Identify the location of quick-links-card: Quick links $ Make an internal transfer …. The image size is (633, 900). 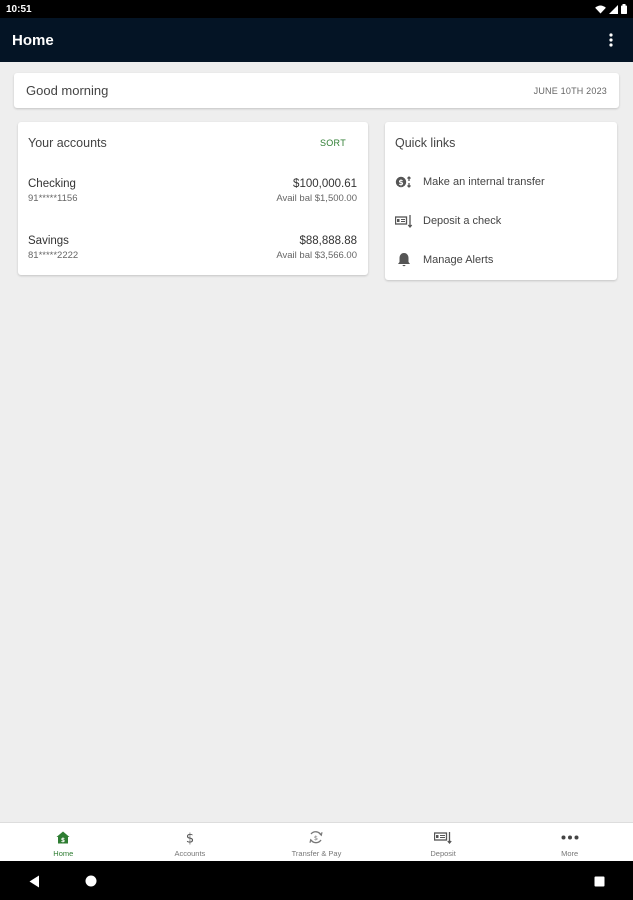
(501, 201).